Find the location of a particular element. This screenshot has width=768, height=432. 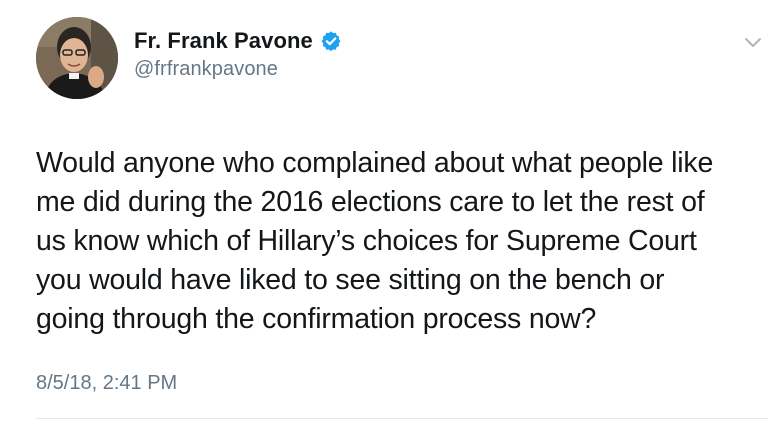

profile-photo-icon is located at coordinates (77, 58).